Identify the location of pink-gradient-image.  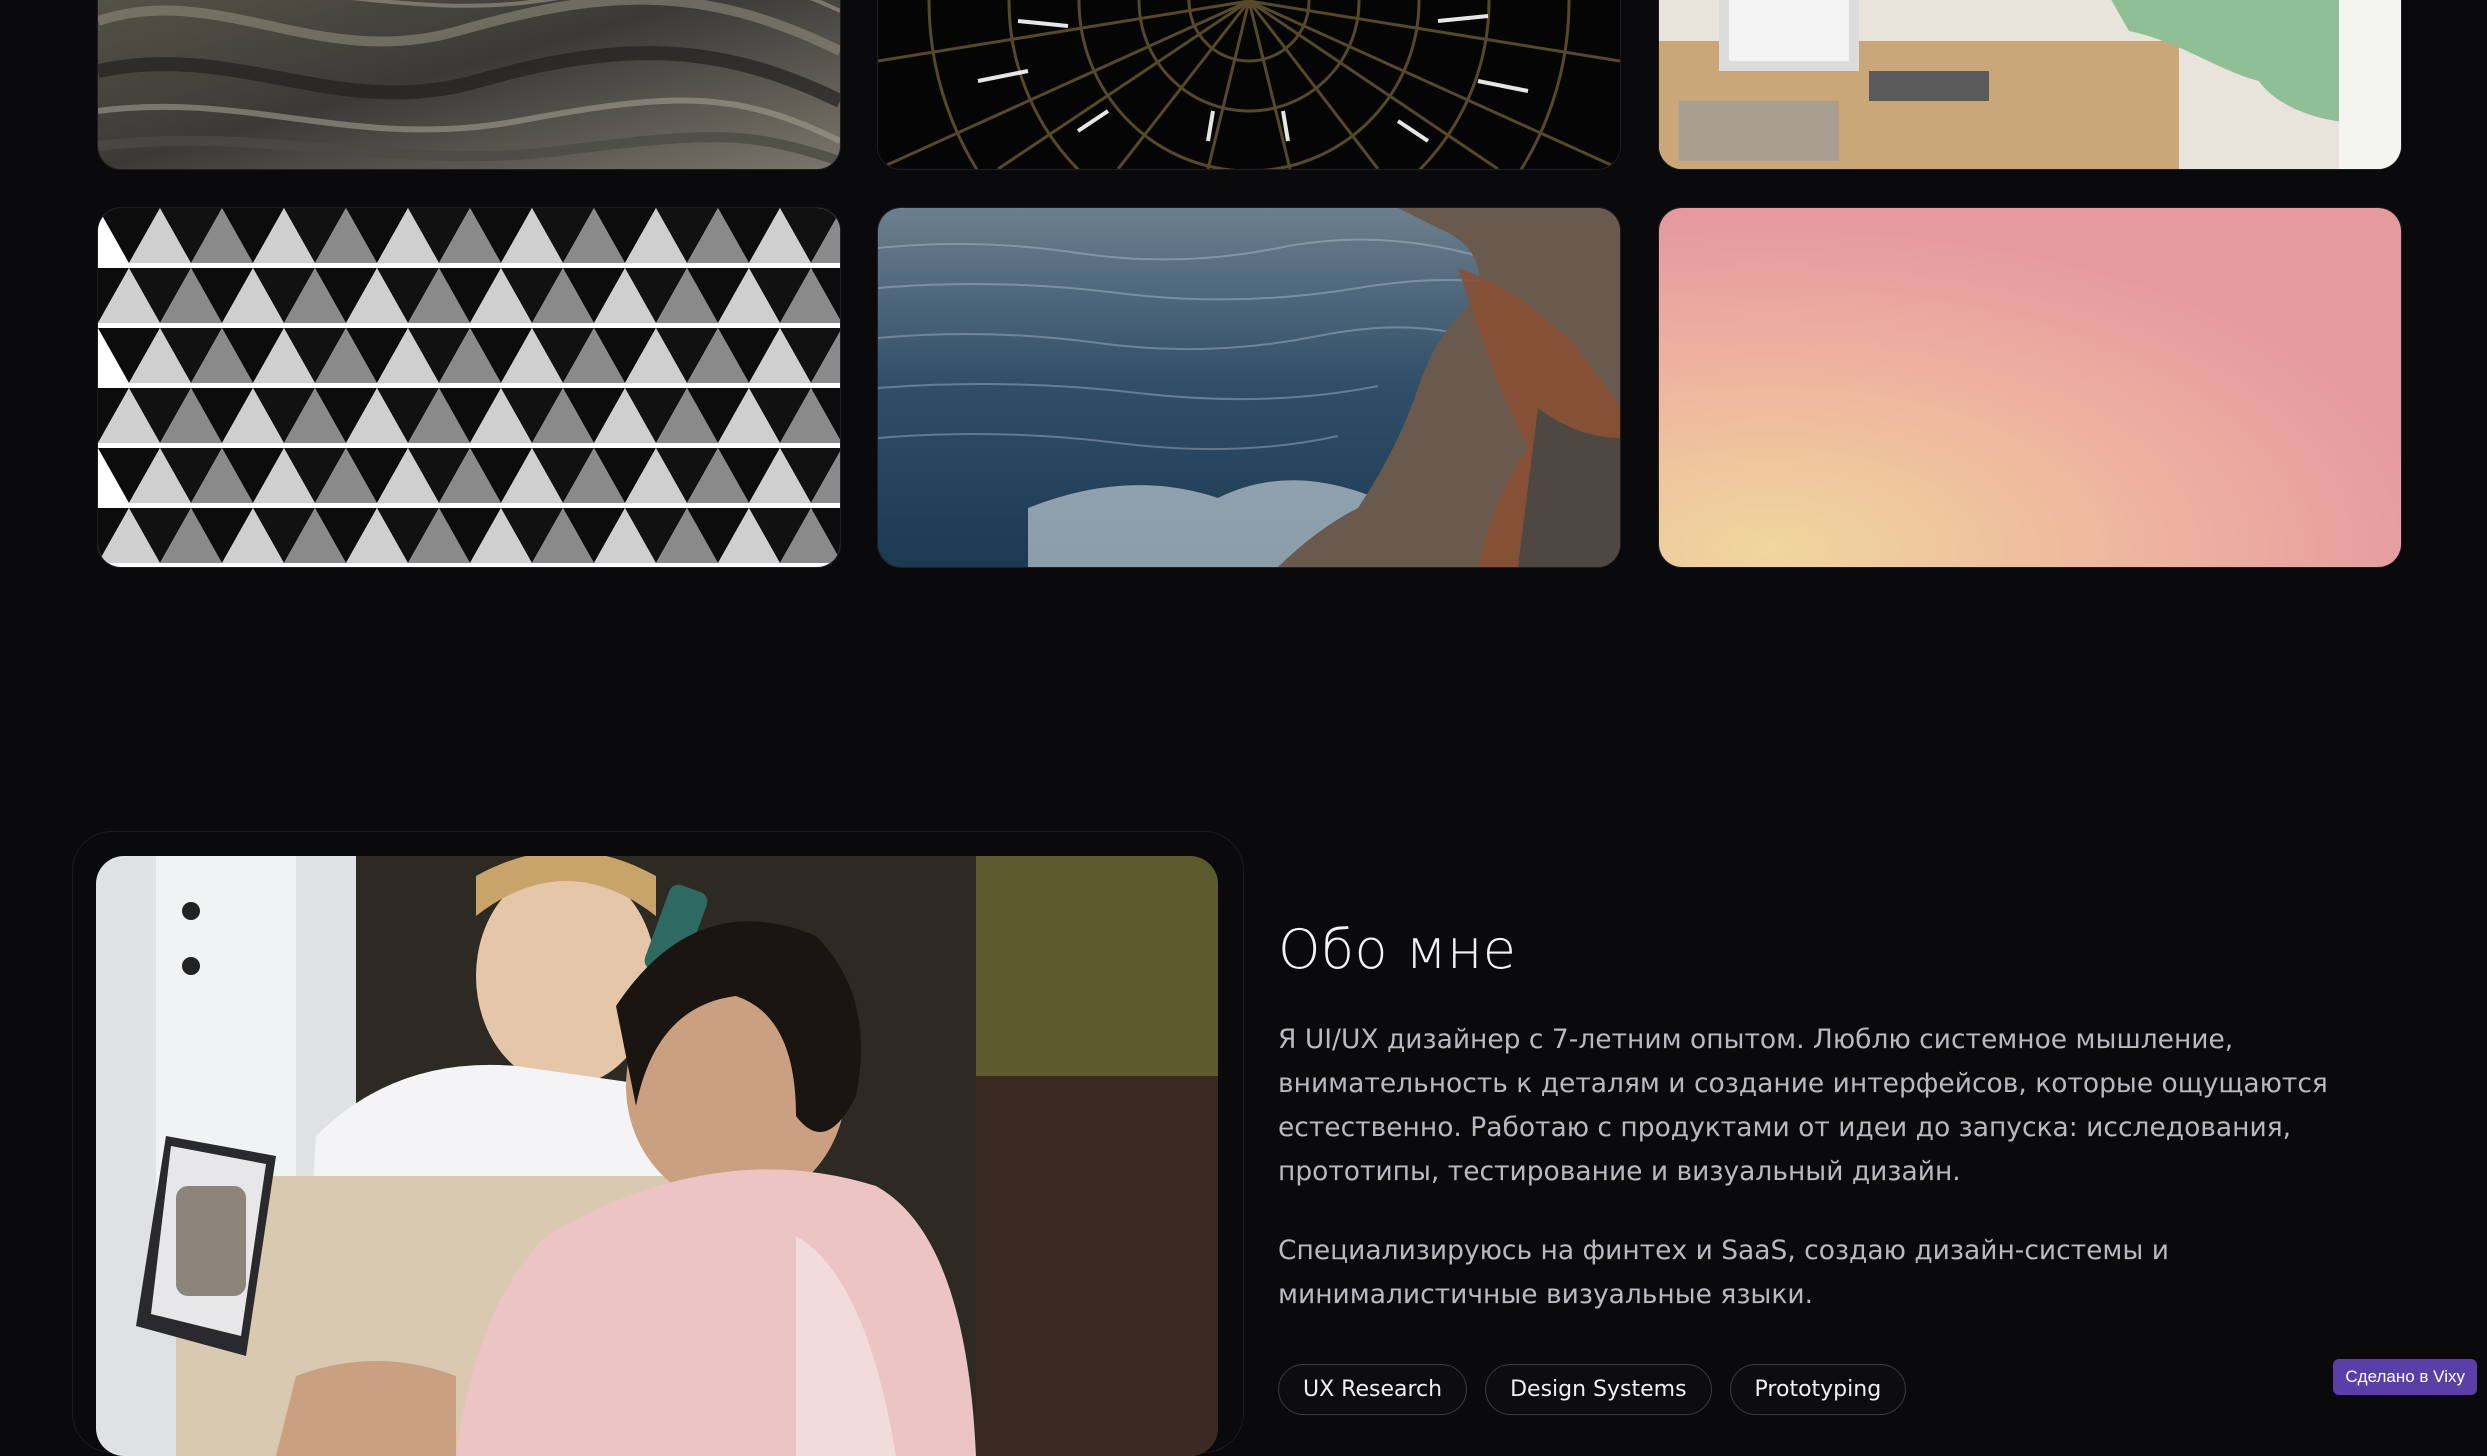
(2030, 387).